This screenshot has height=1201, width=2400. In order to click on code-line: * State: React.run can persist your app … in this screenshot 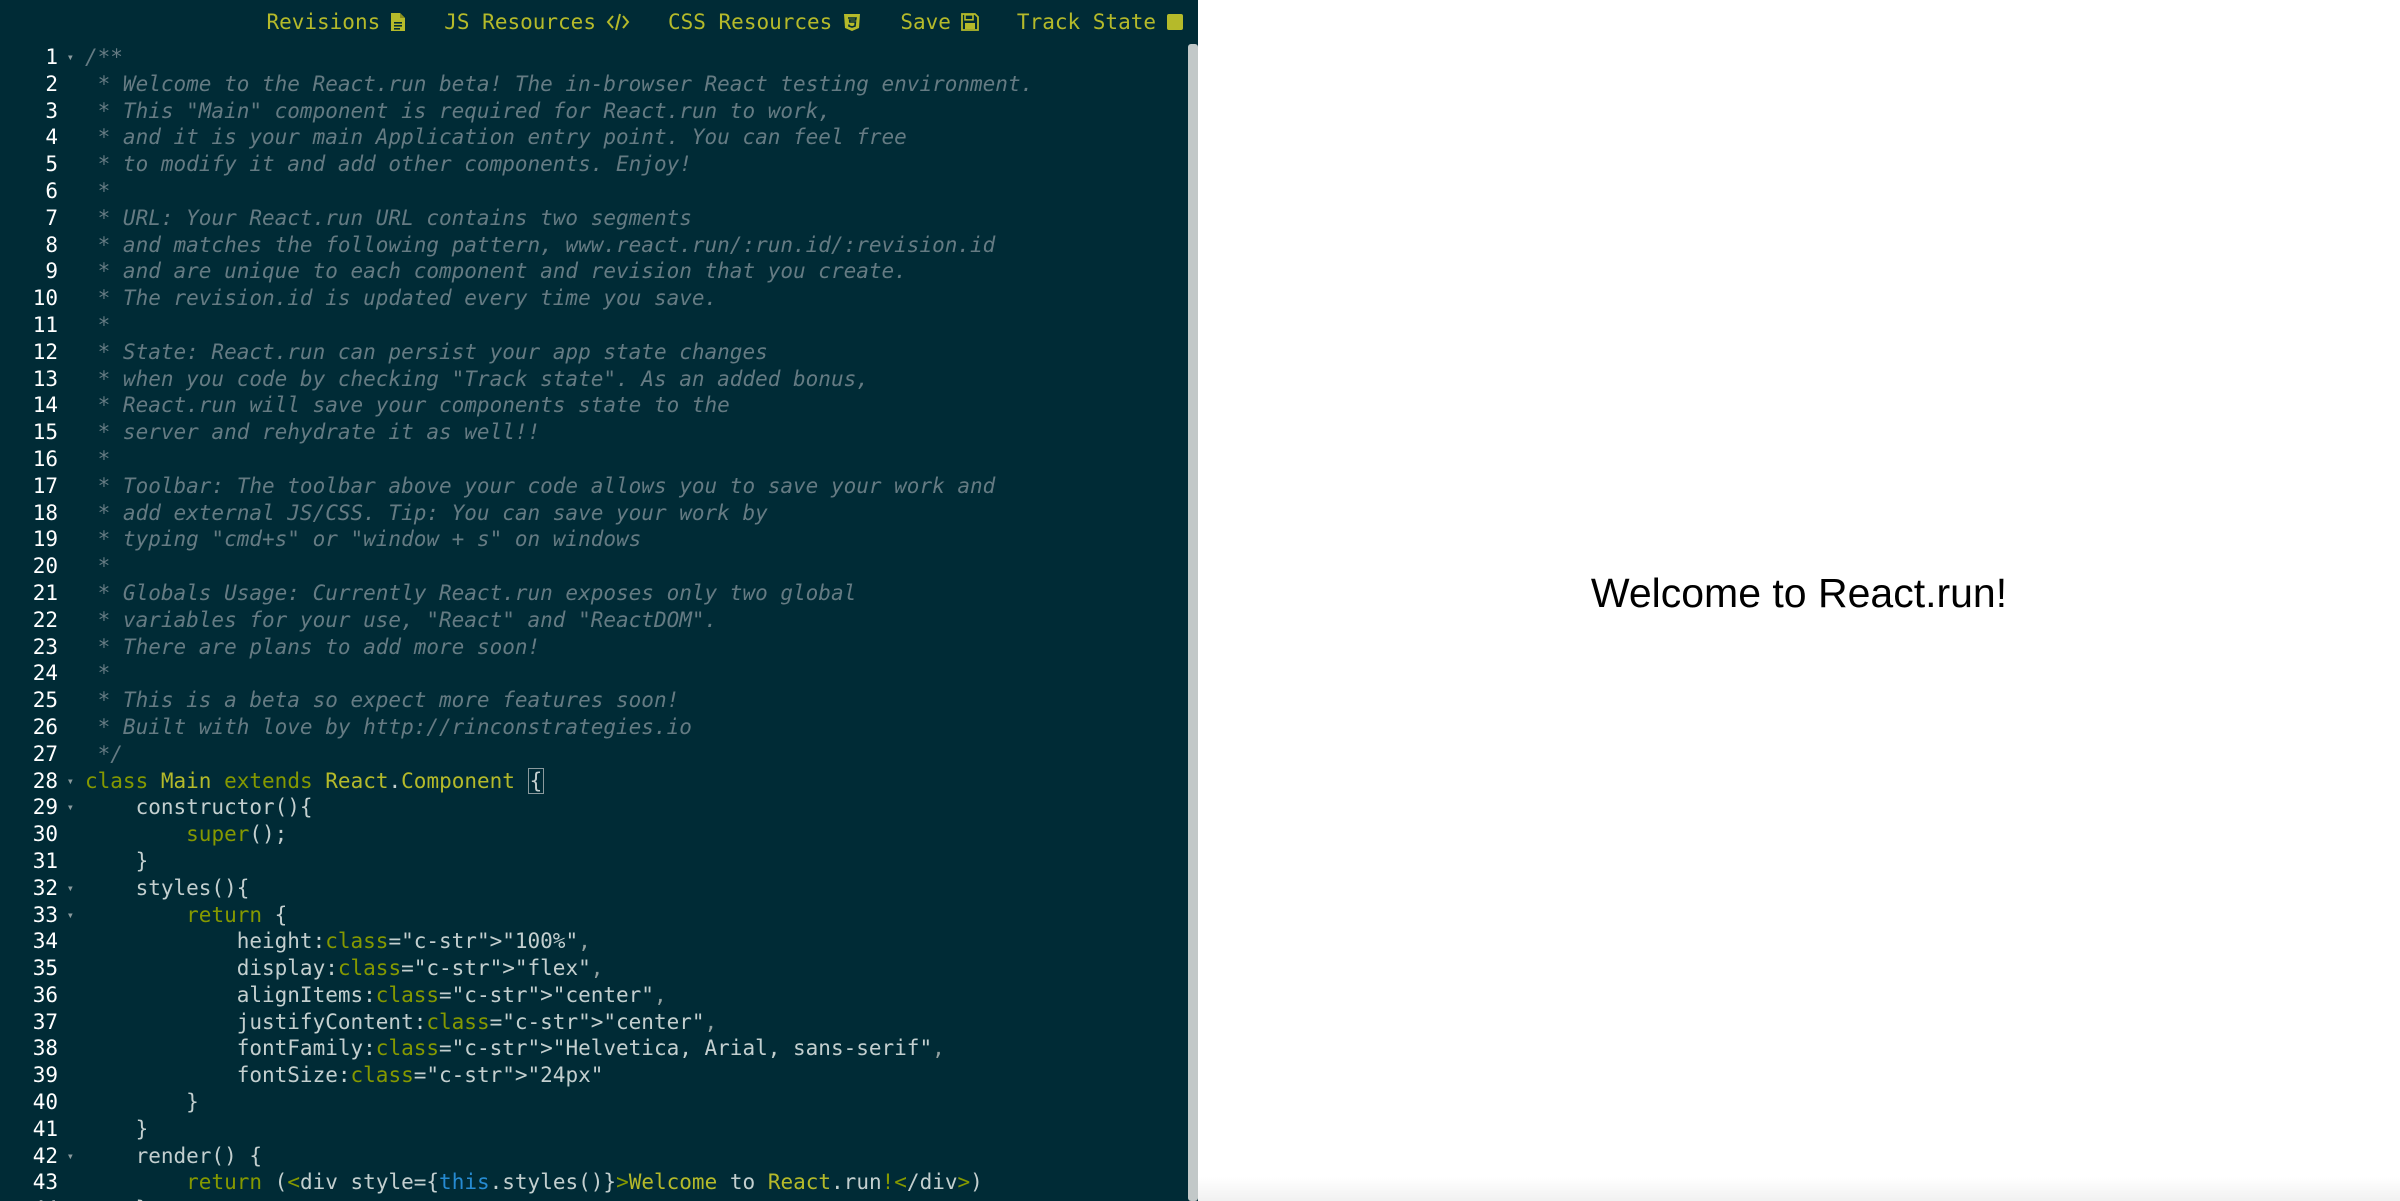, I will do `click(635, 352)`.